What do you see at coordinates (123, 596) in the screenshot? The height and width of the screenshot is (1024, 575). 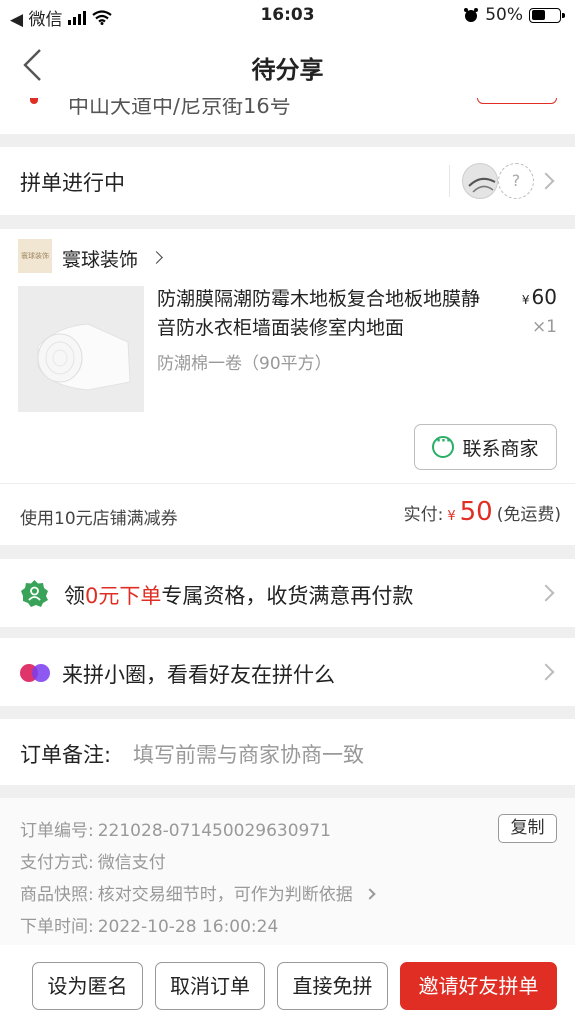 I see `zero-pay-highlight: 0元下单` at bounding box center [123, 596].